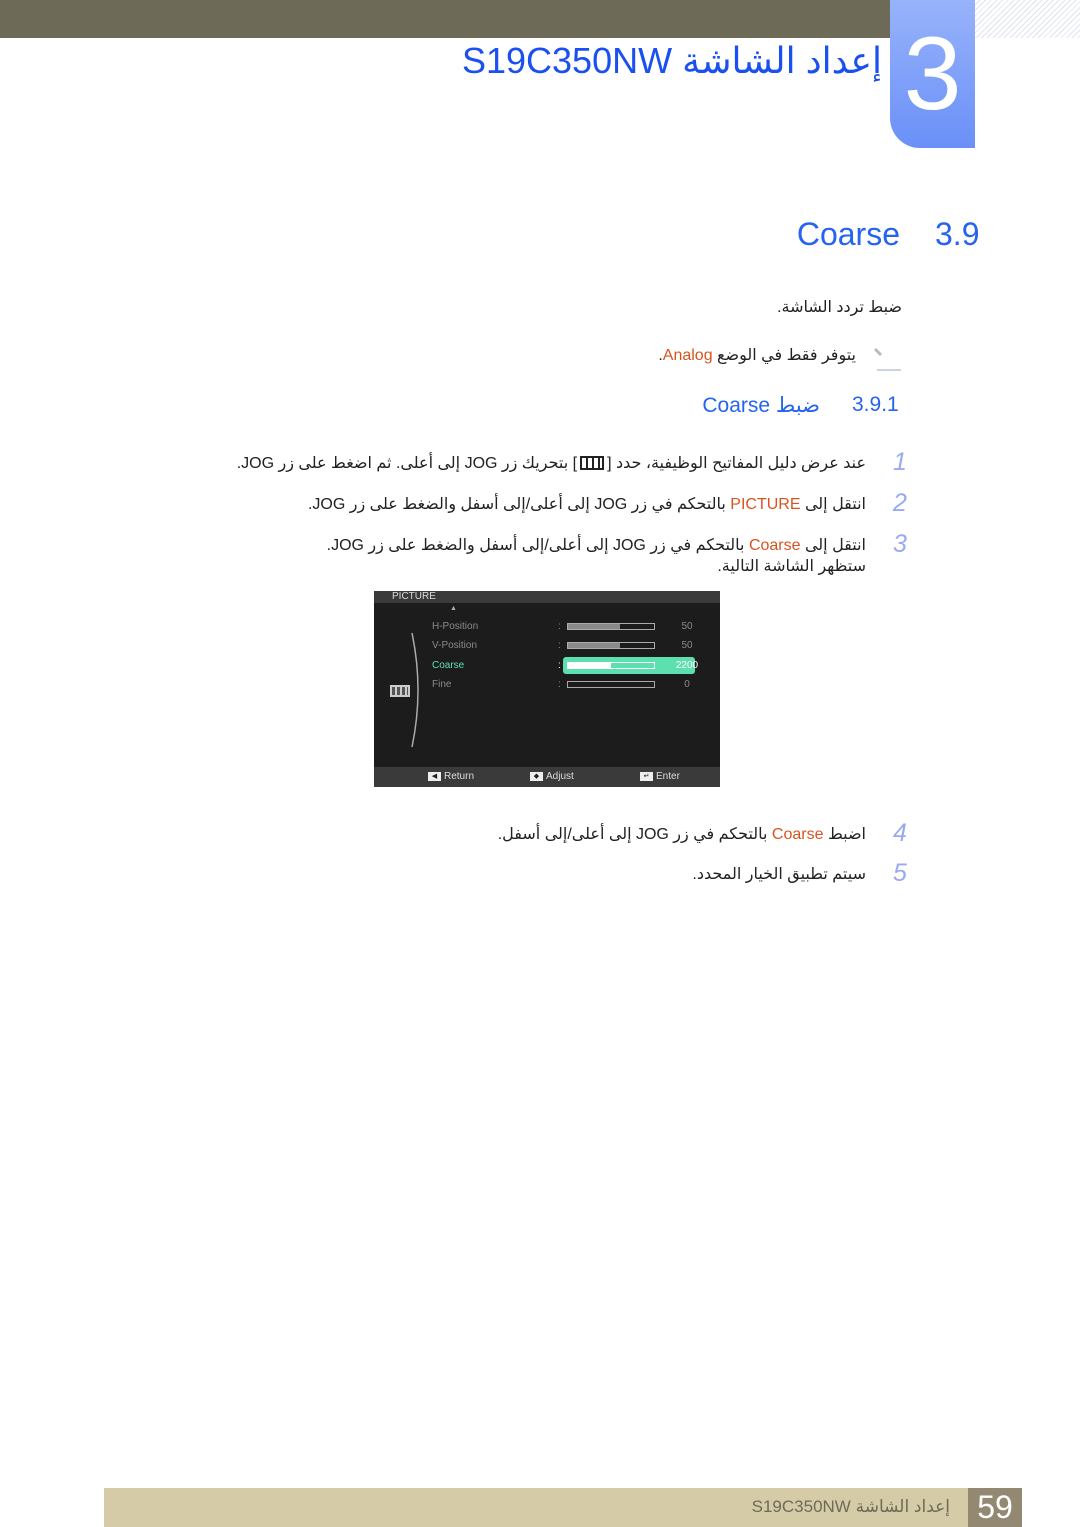 The height and width of the screenshot is (1527, 1080). What do you see at coordinates (900, 833) in the screenshot?
I see `step-number: 4` at bounding box center [900, 833].